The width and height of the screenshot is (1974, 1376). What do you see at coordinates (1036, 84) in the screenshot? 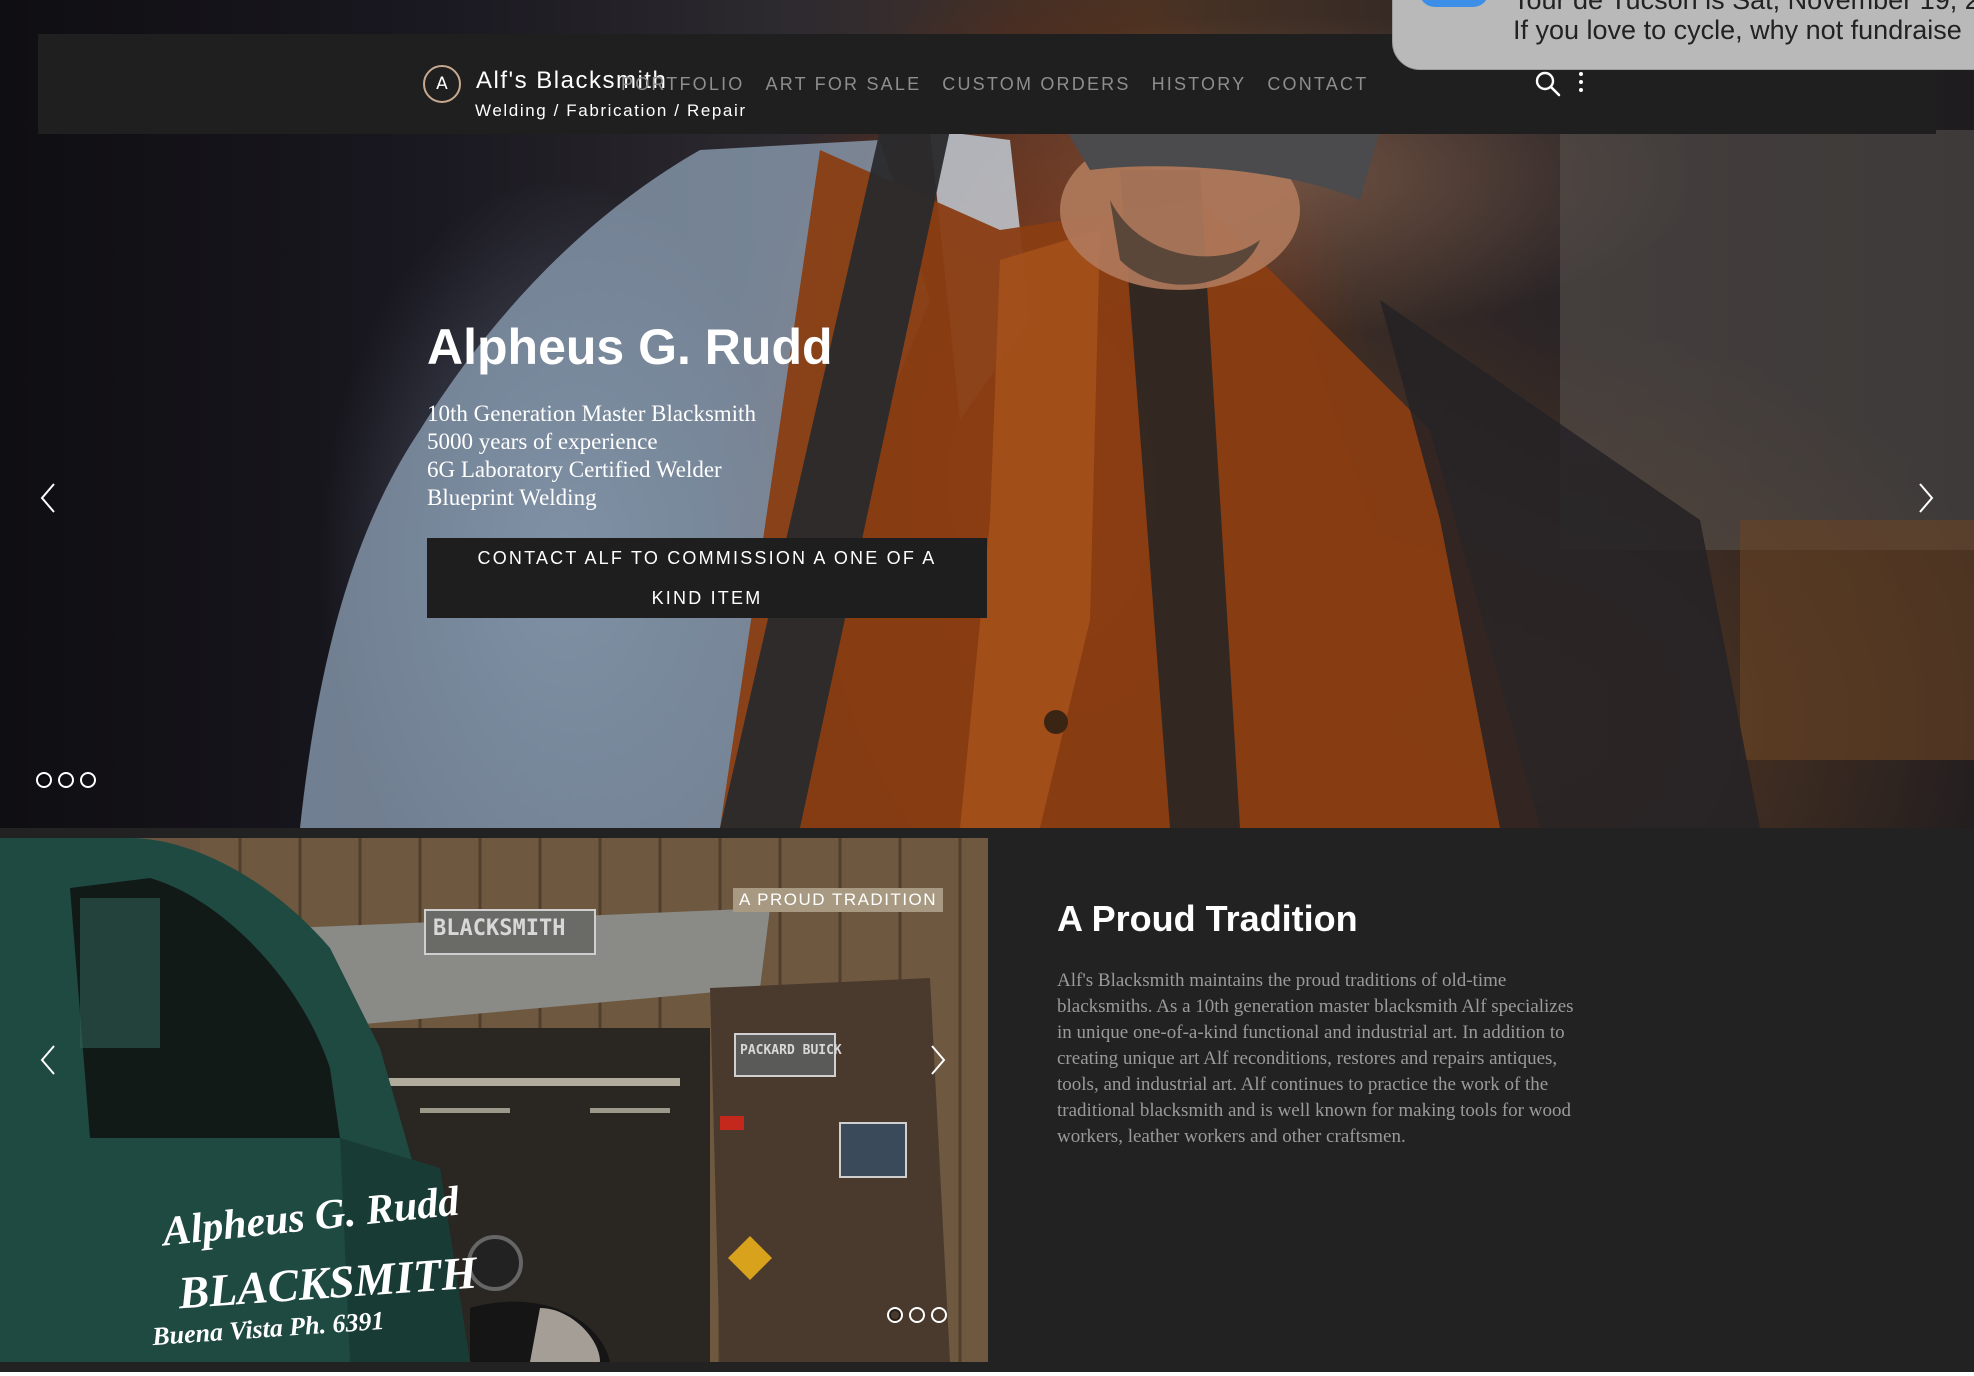
I see `nav-item-custom-orders: CUSTOM ORDERS` at bounding box center [1036, 84].